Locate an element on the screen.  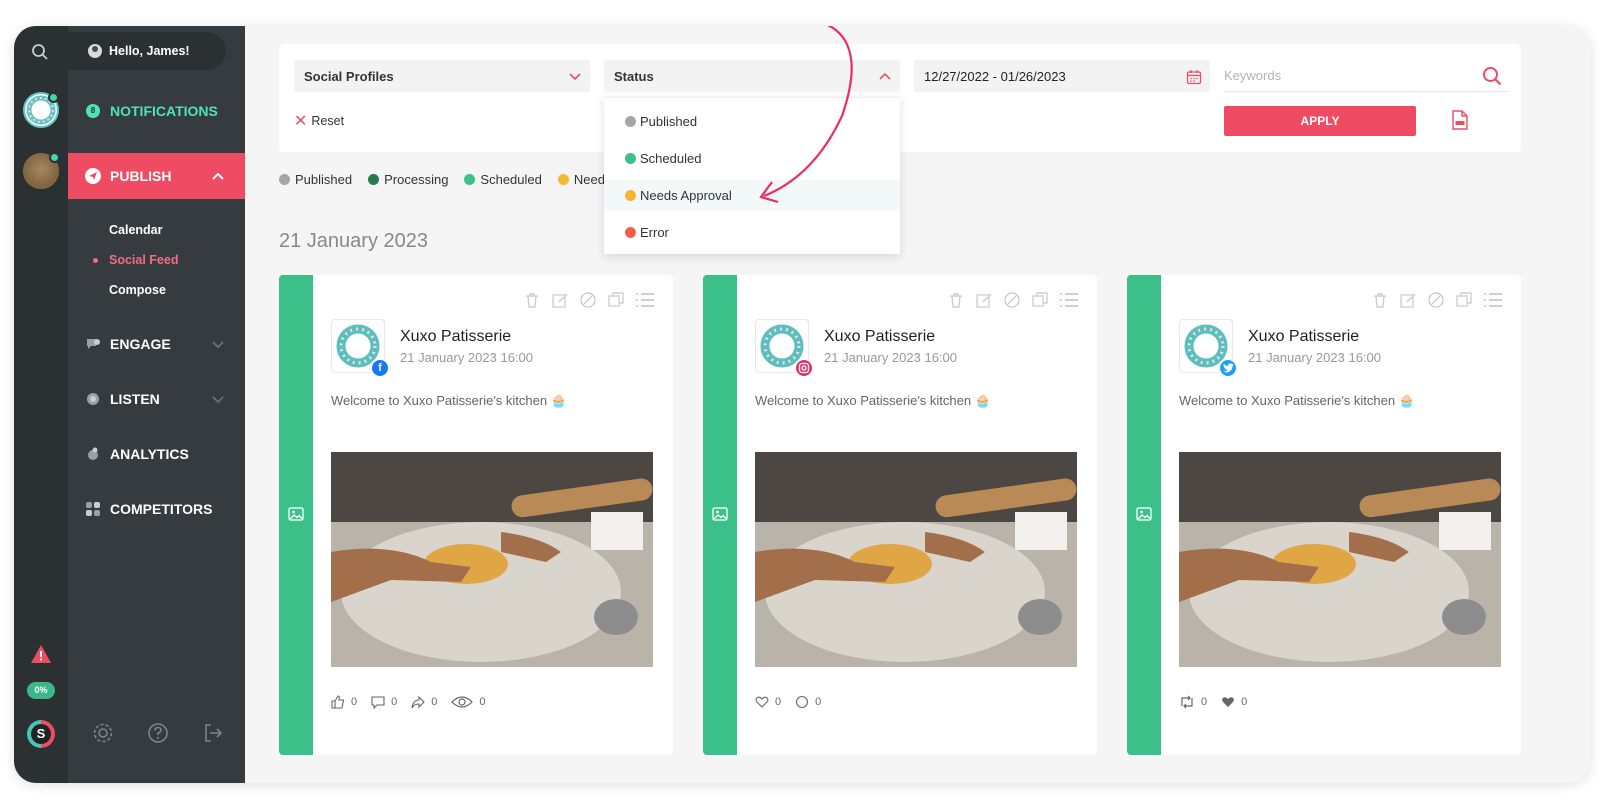
reset-button: ✕ Reset is located at coordinates (319, 121).